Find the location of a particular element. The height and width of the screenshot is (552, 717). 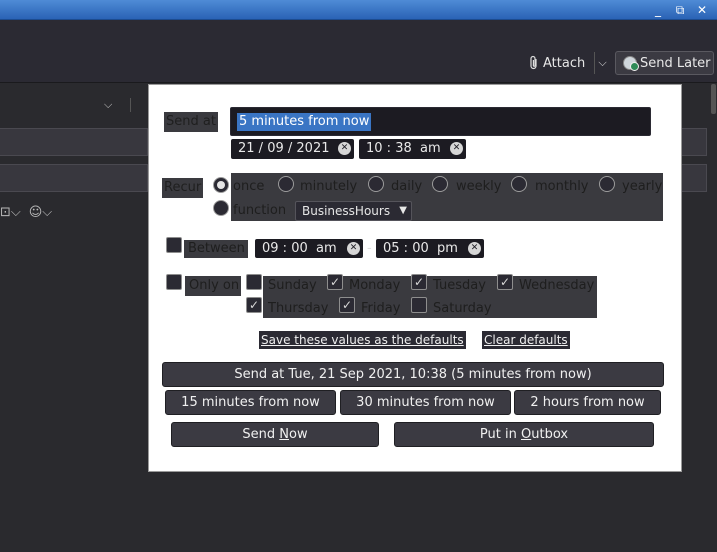

minimize-icon: _ is located at coordinates (658, 10).